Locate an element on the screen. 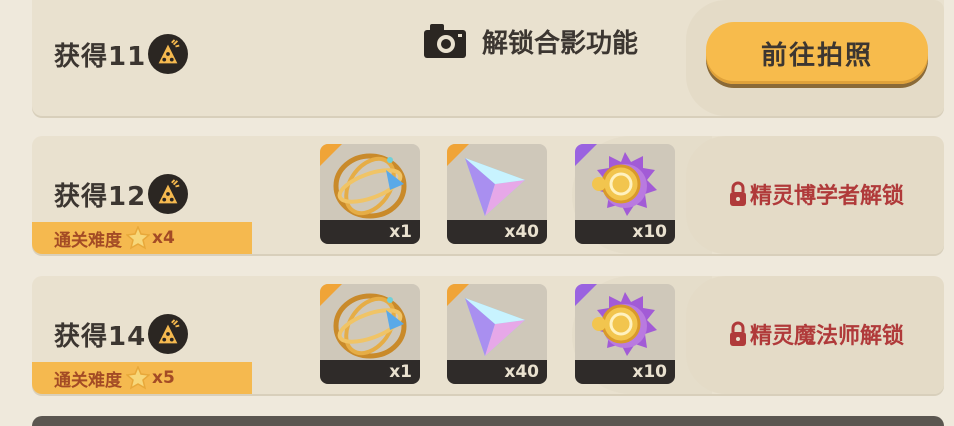 The image size is (954, 426). row-title: 获得12 is located at coordinates (121, 194).